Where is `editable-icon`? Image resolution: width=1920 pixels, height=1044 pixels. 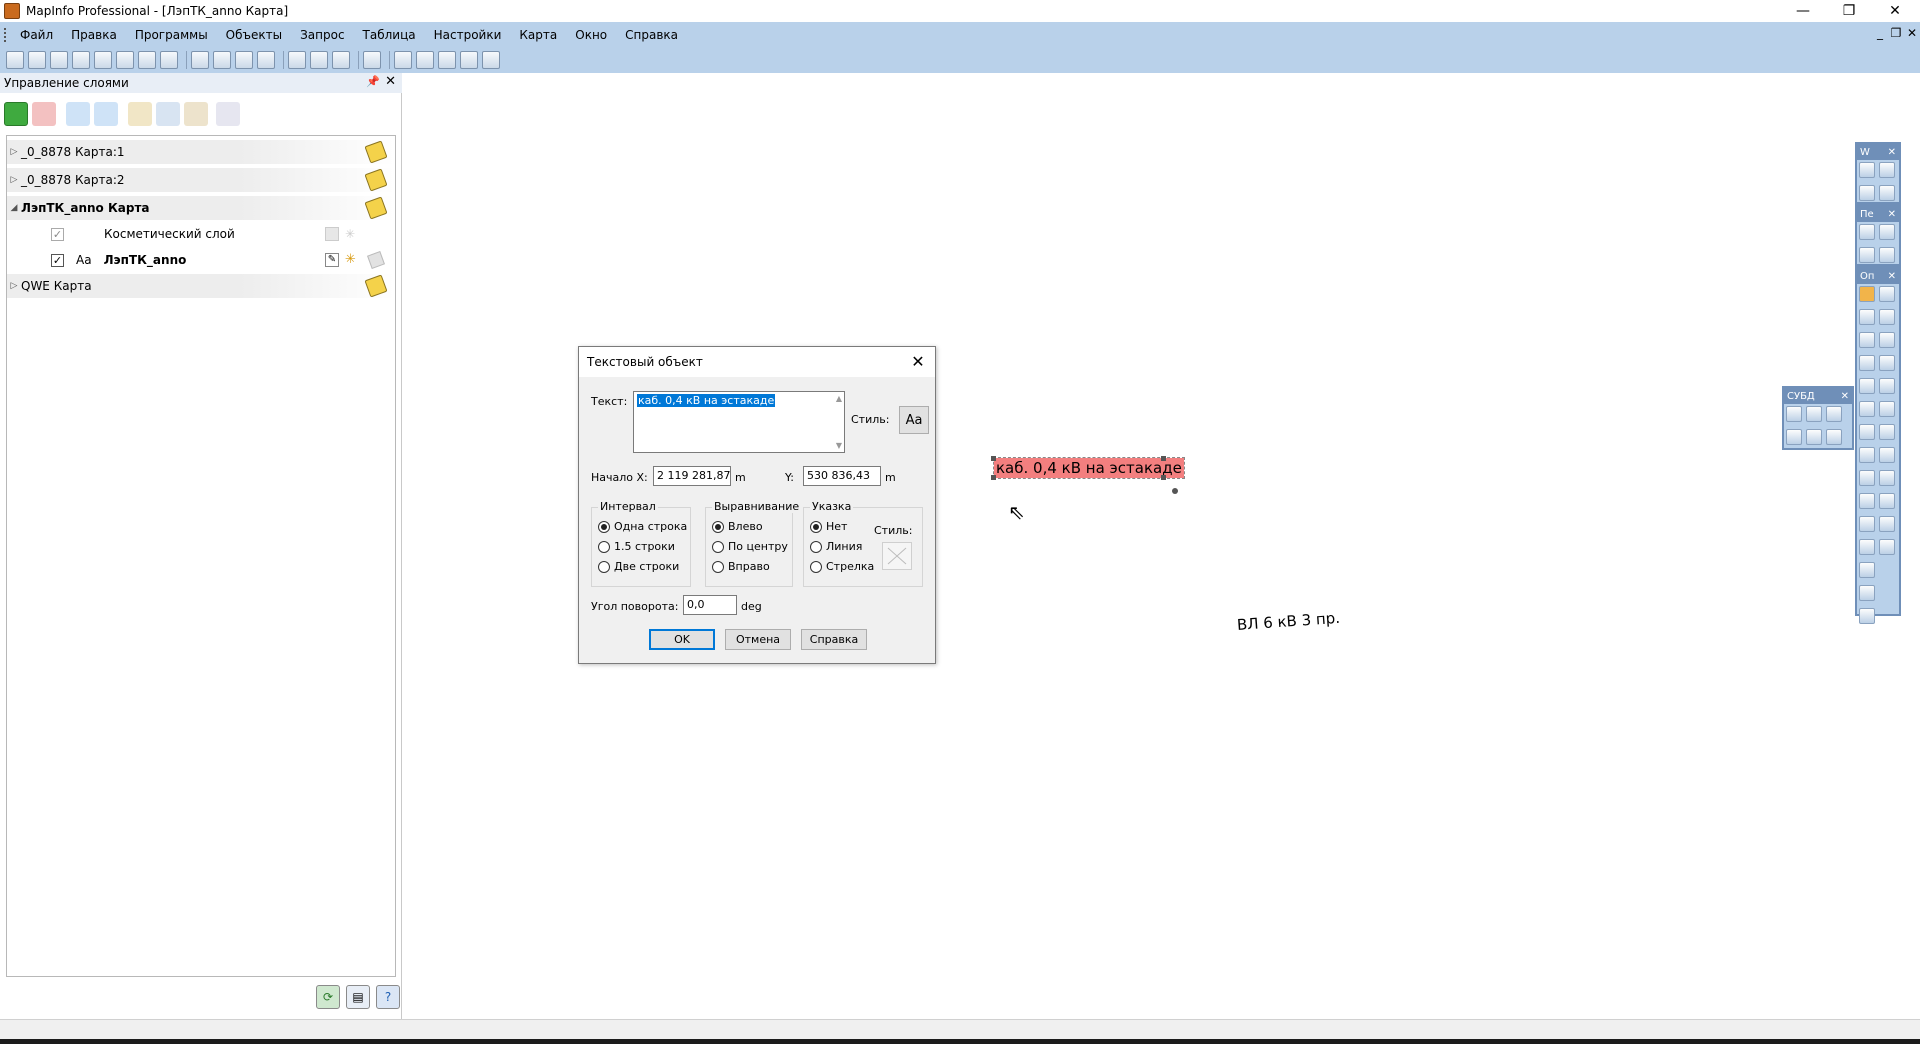
editable-icon is located at coordinates (332, 234).